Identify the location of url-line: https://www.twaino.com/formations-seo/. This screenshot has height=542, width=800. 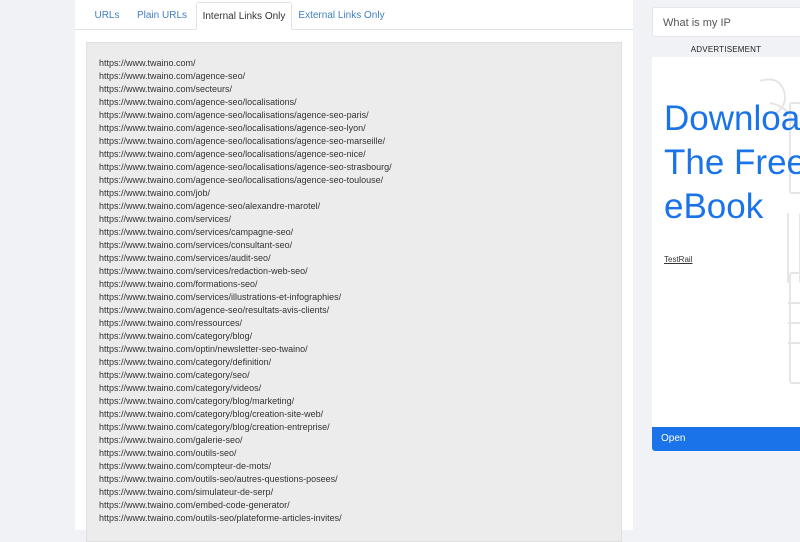
(178, 284).